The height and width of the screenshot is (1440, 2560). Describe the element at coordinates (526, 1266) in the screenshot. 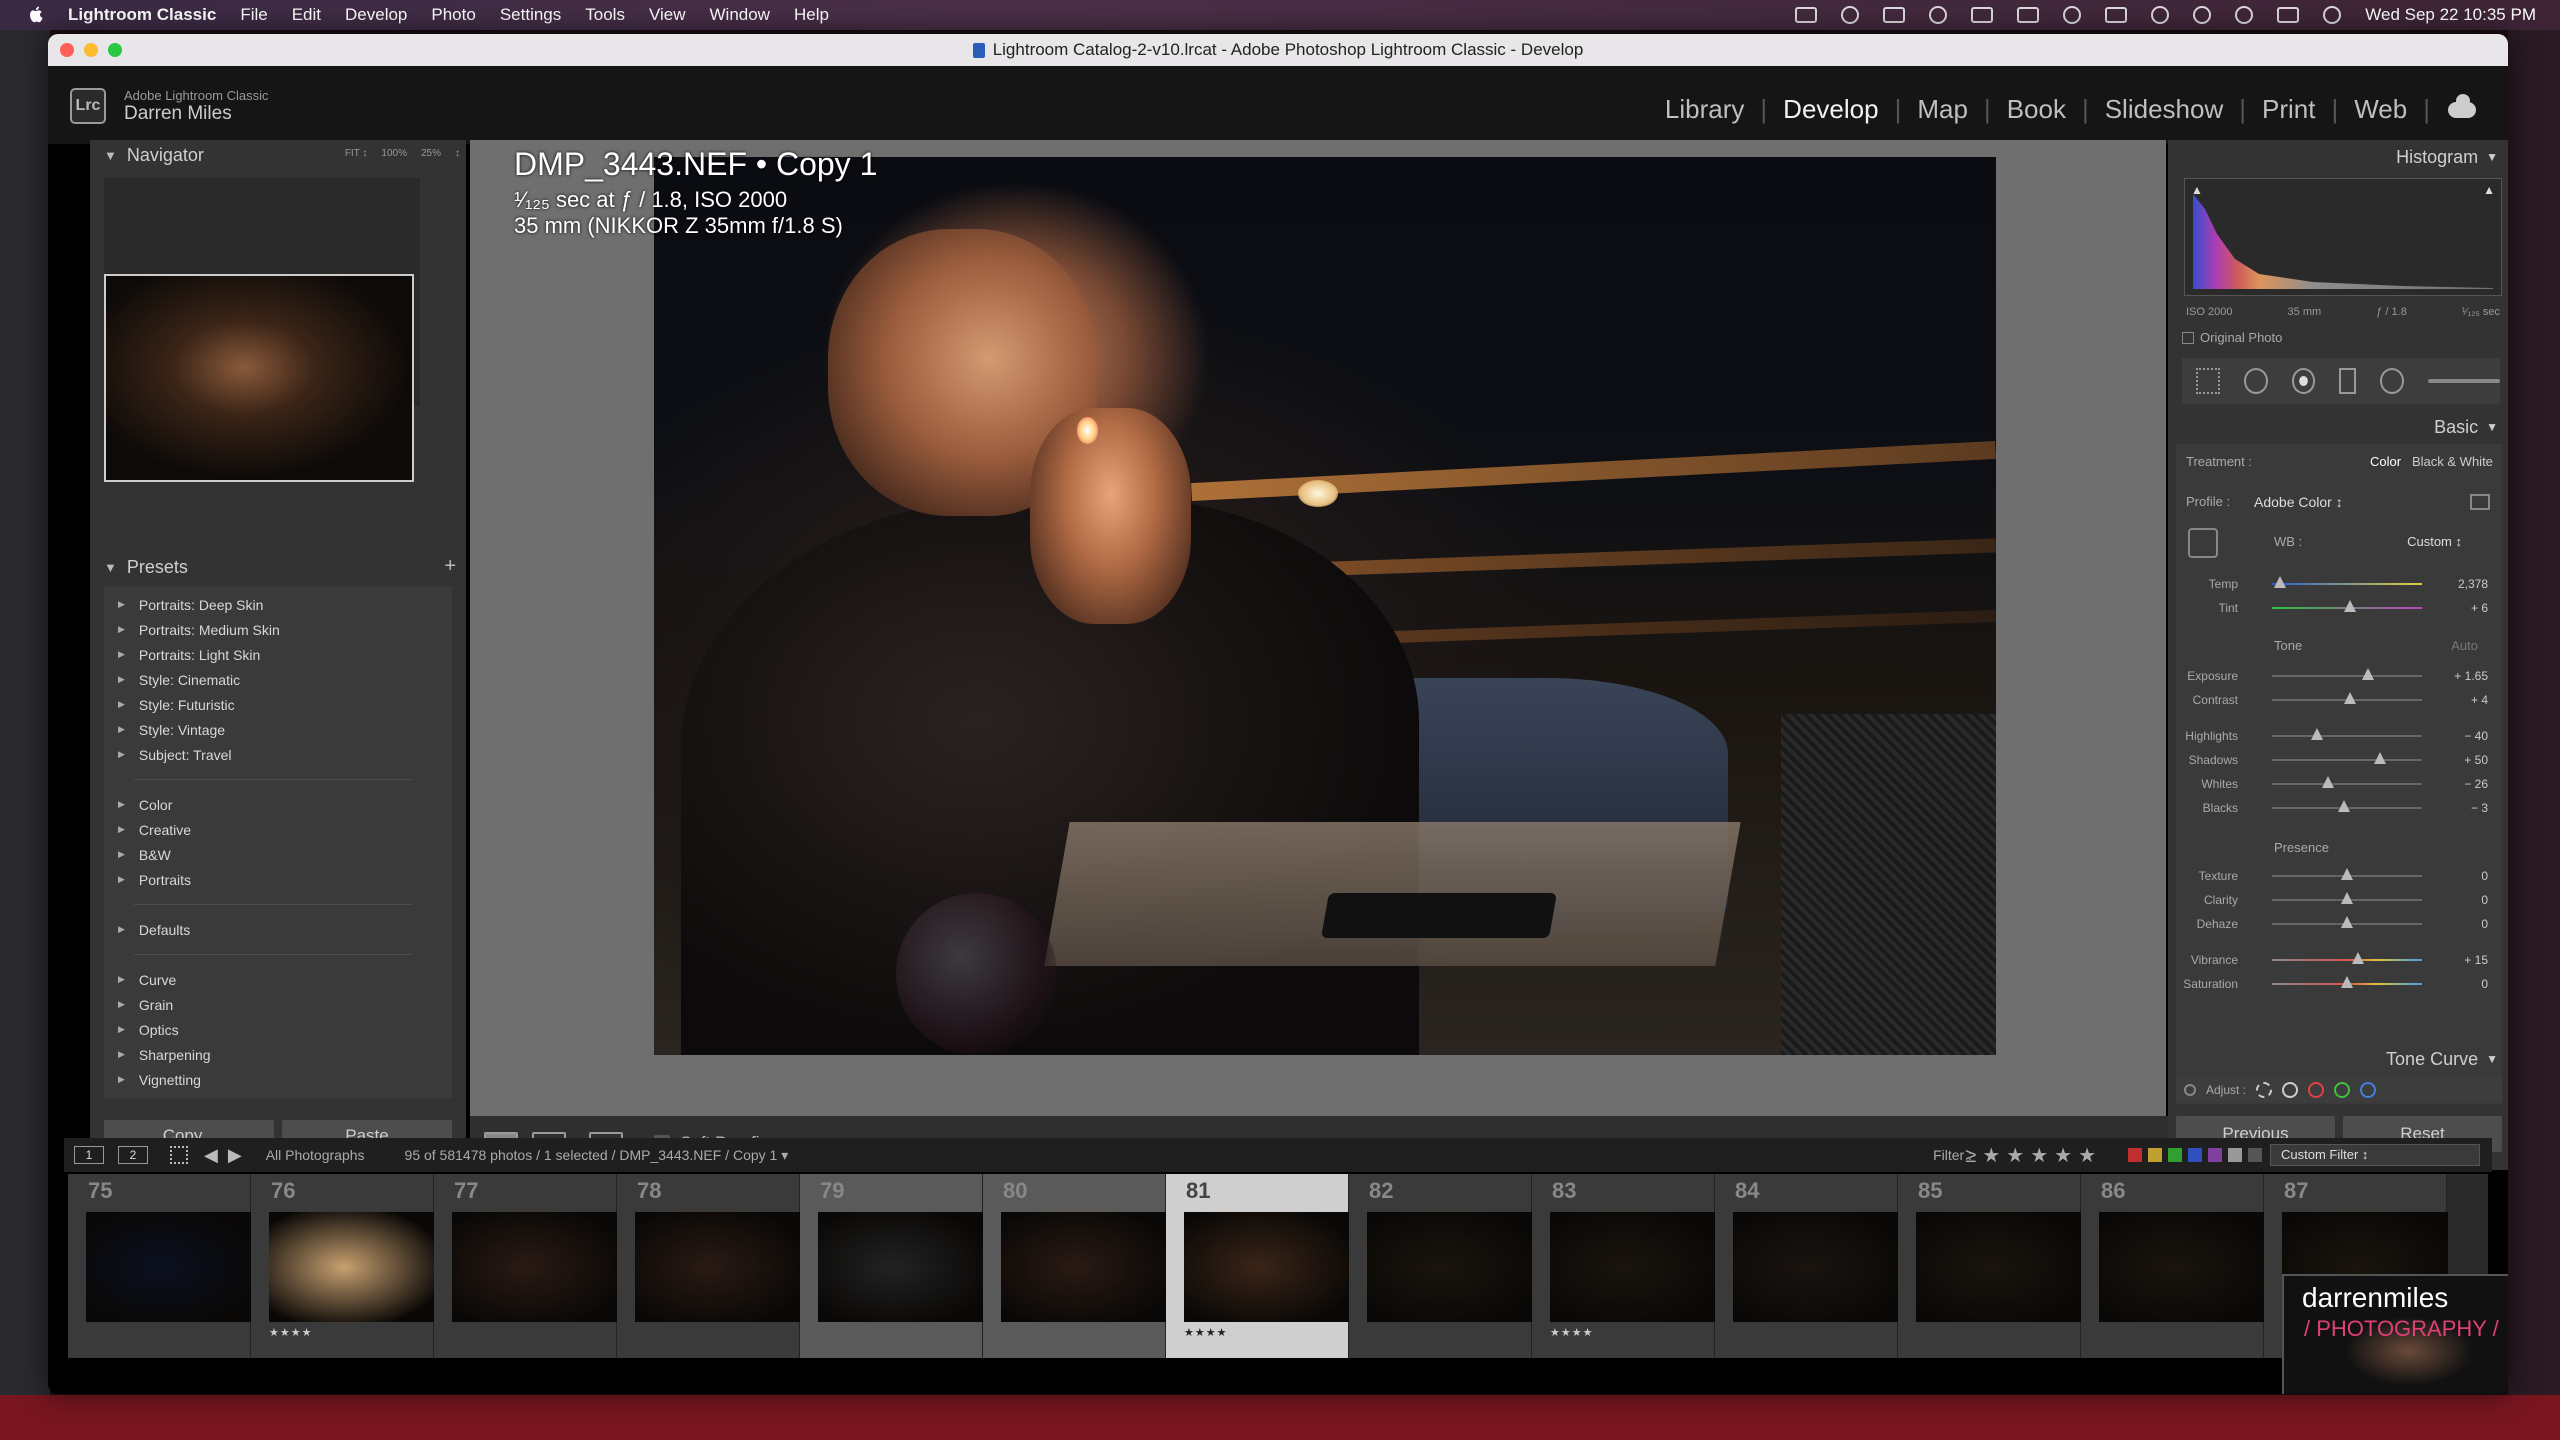

I see `filmstrip-cell: 77` at that location.